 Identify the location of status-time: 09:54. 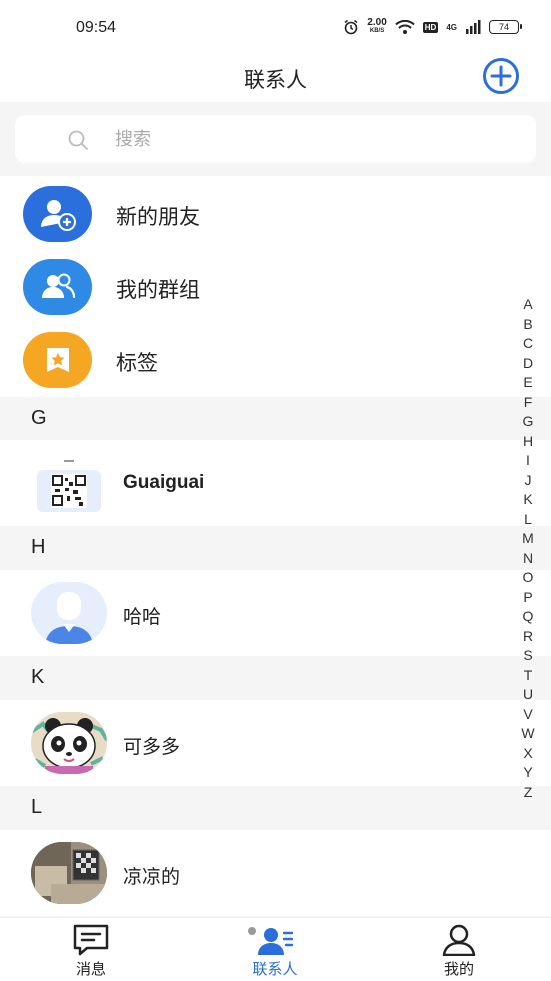
(96, 27).